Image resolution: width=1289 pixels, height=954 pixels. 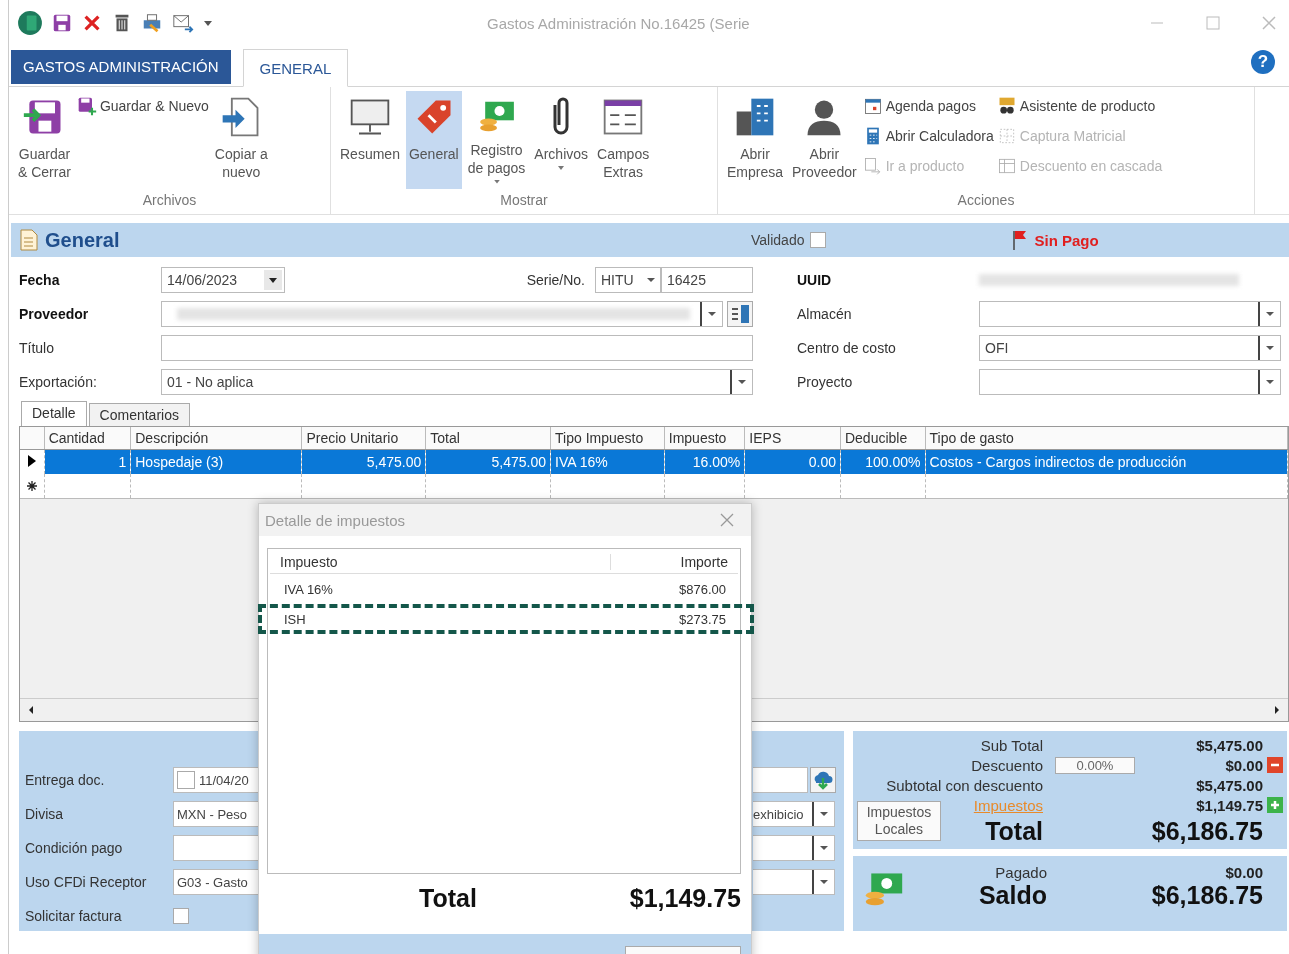 What do you see at coordinates (882, 461) in the screenshot?
I see `table-cell: 100.00%` at bounding box center [882, 461].